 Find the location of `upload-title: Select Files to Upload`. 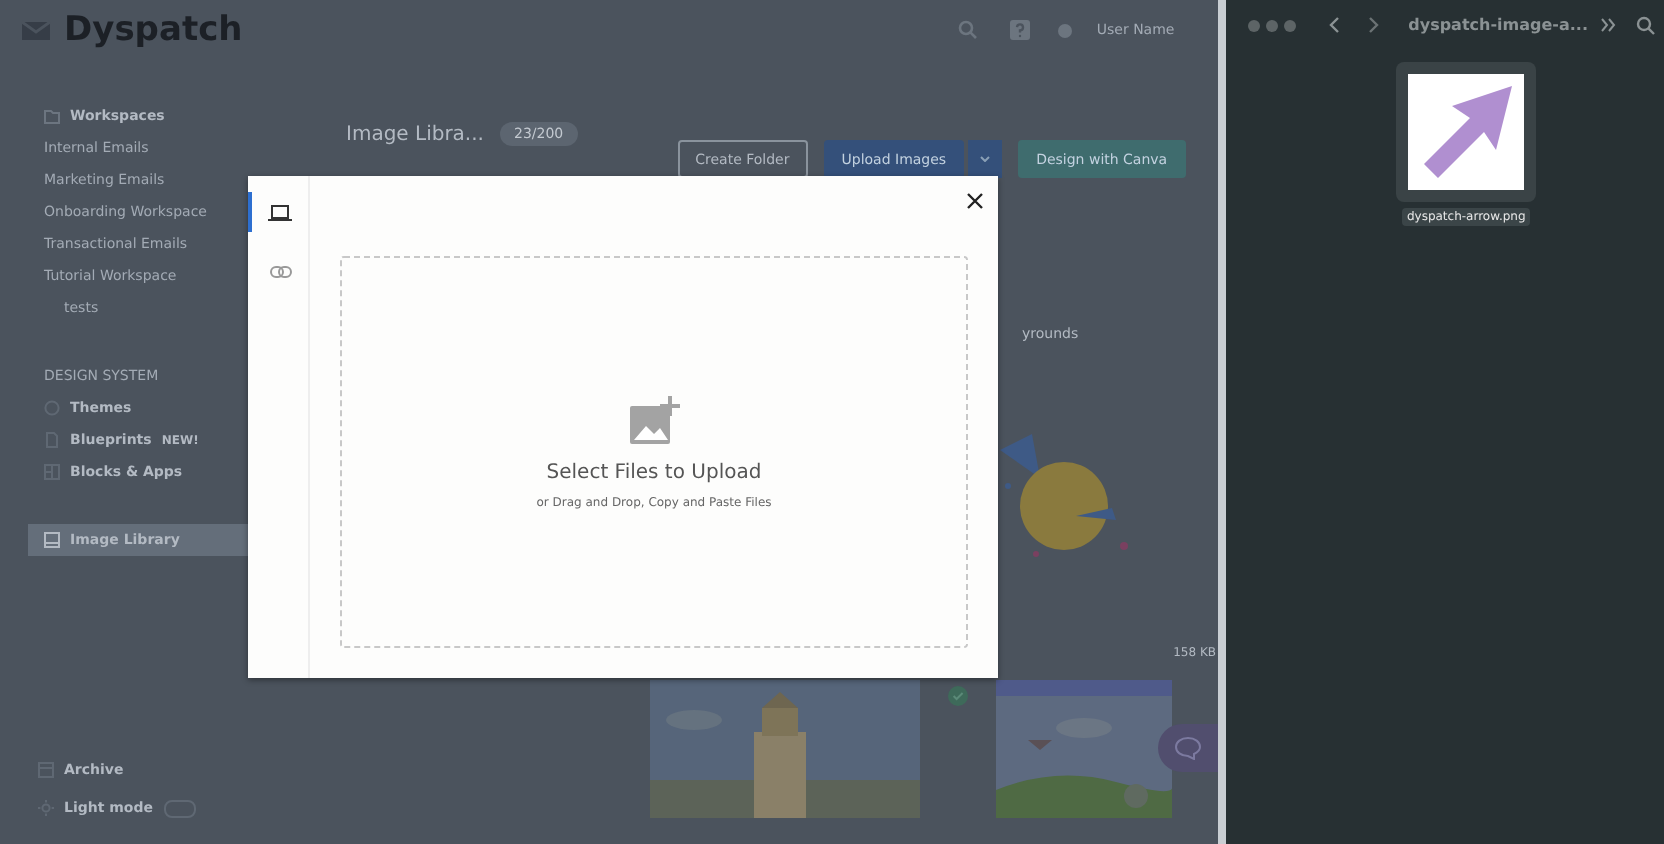

upload-title: Select Files to Upload is located at coordinates (654, 473).